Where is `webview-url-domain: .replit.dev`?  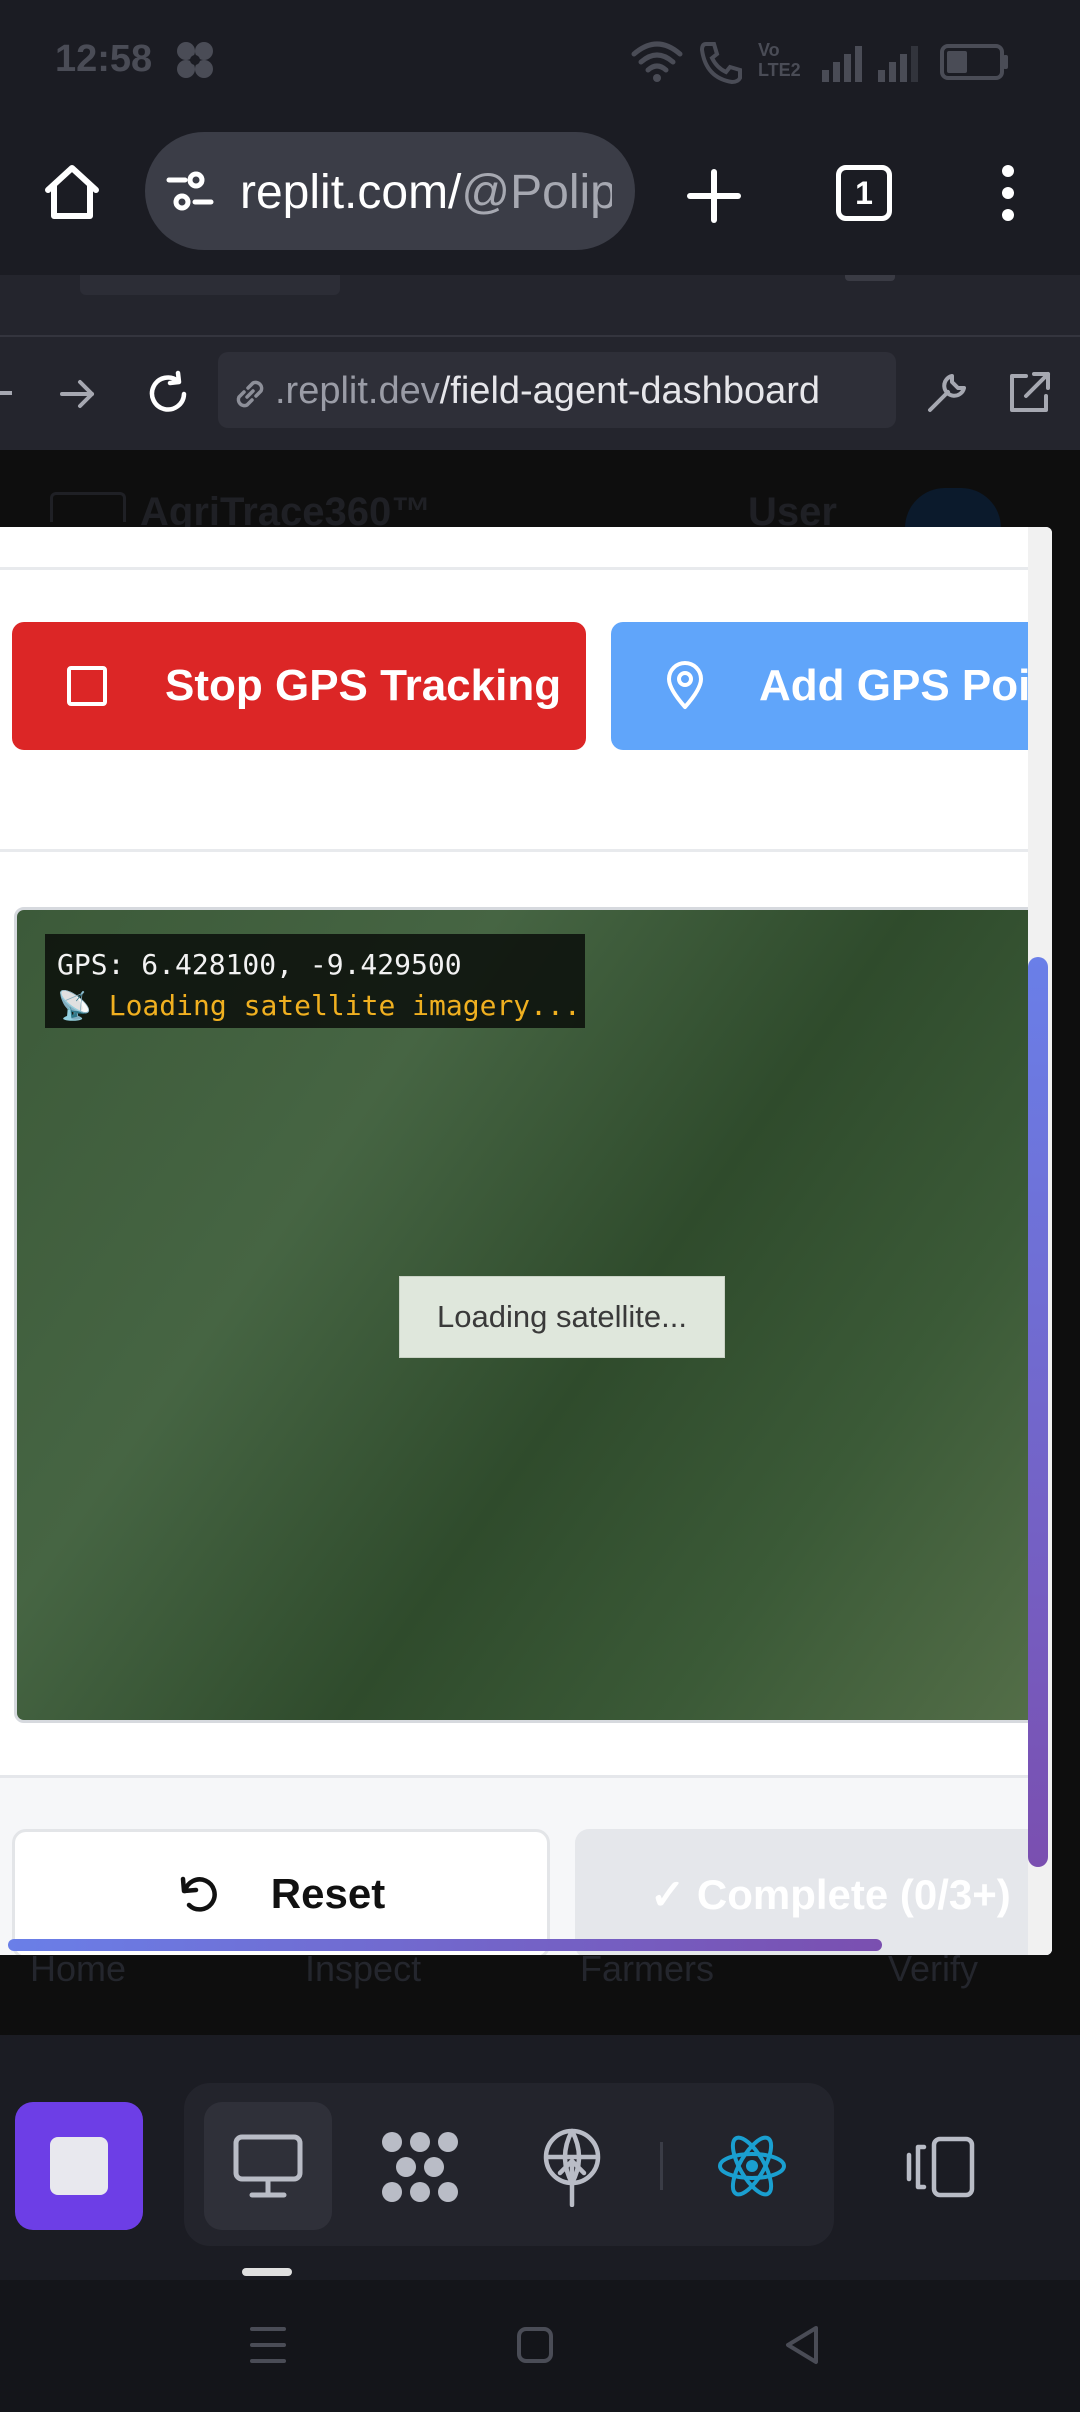
webview-url-domain: .replit.dev is located at coordinates (357, 391).